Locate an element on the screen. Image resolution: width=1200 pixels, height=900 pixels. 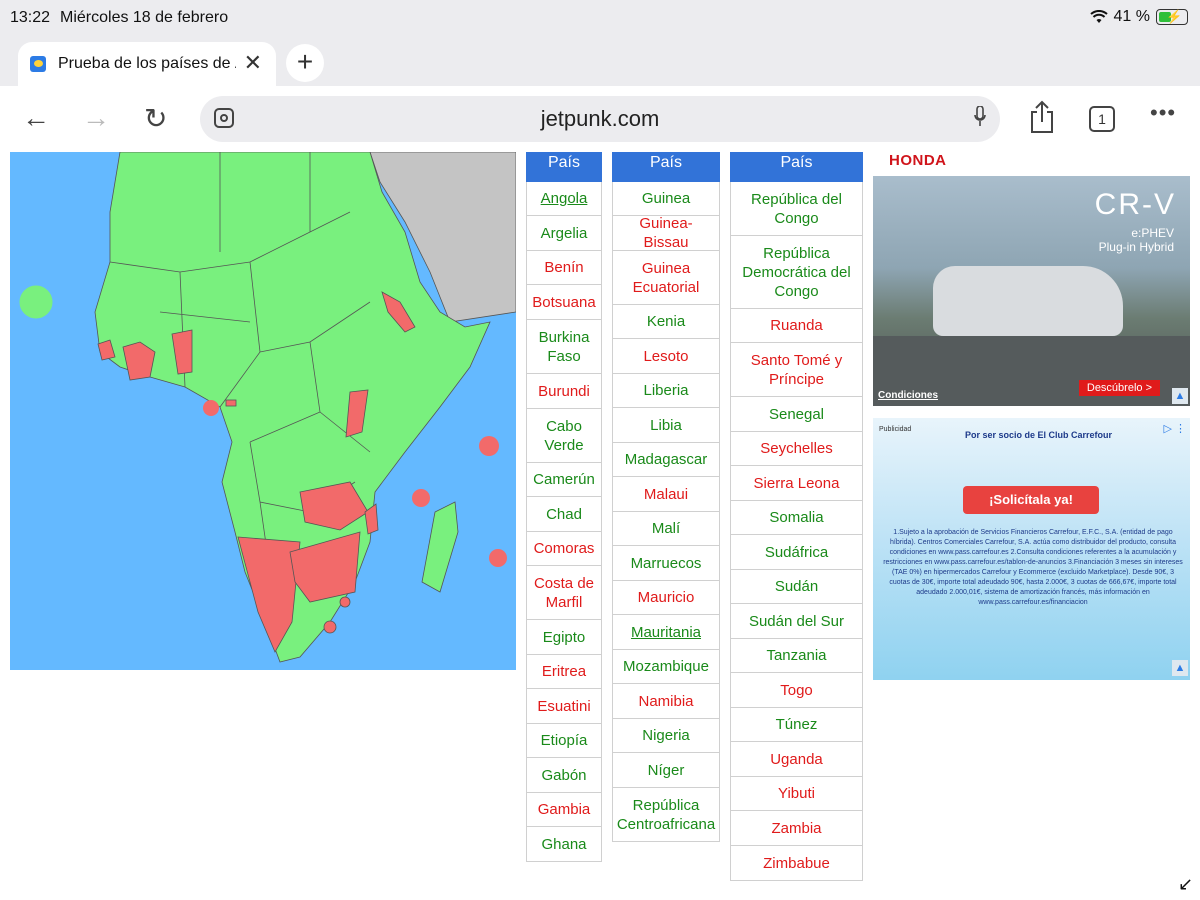
country-name: Guinea-Bissau is located at coordinates (666, 233).